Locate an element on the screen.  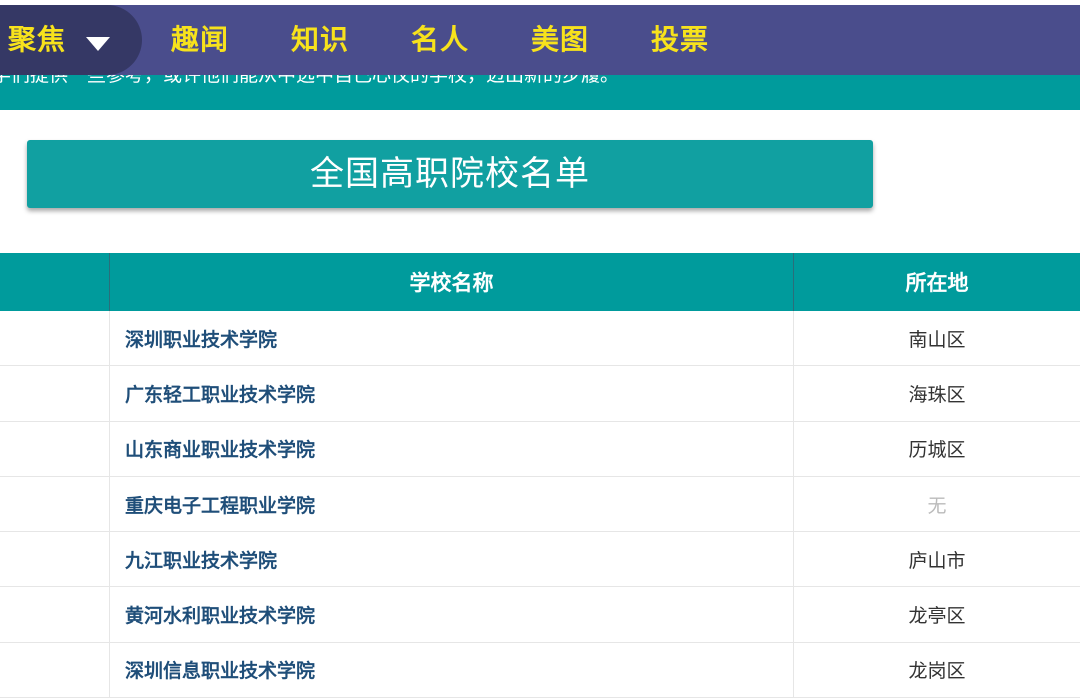
list-title-button: 全国高职院校名单 is located at coordinates (450, 174).